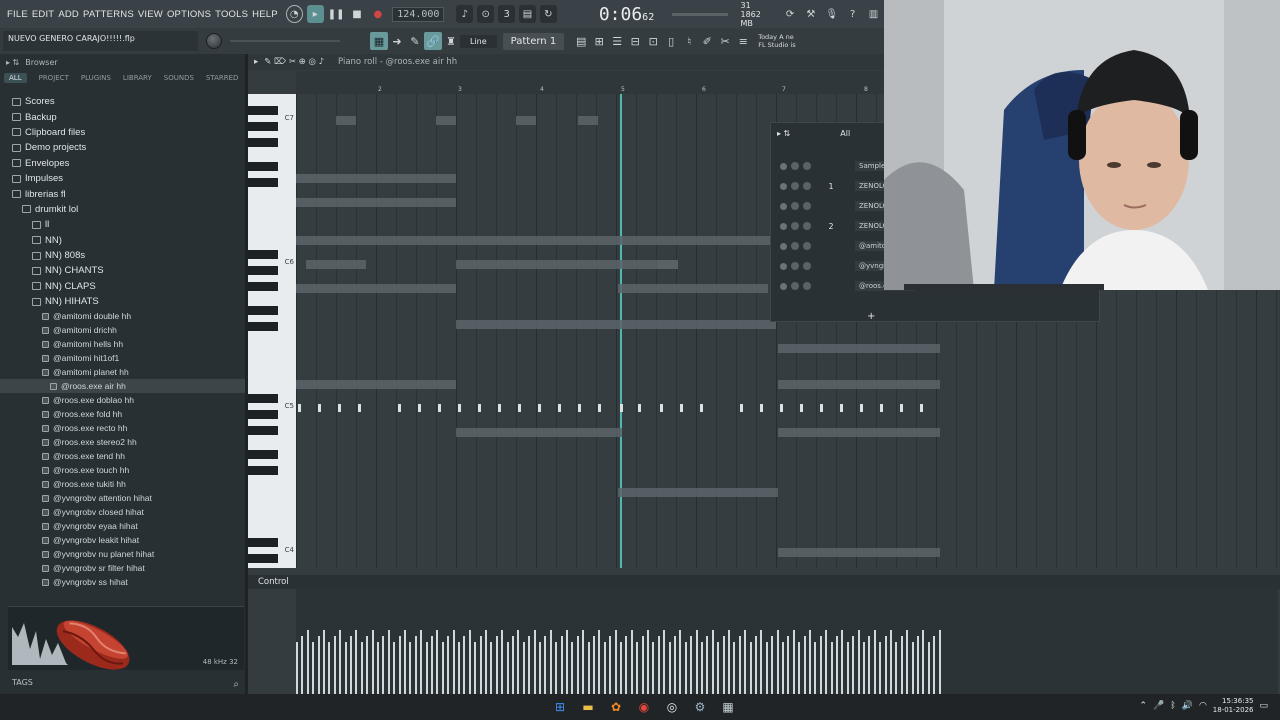 The image size is (1280, 720). What do you see at coordinates (122, 372) in the screenshot?
I see `browser-file: @amitomi planet hh` at bounding box center [122, 372].